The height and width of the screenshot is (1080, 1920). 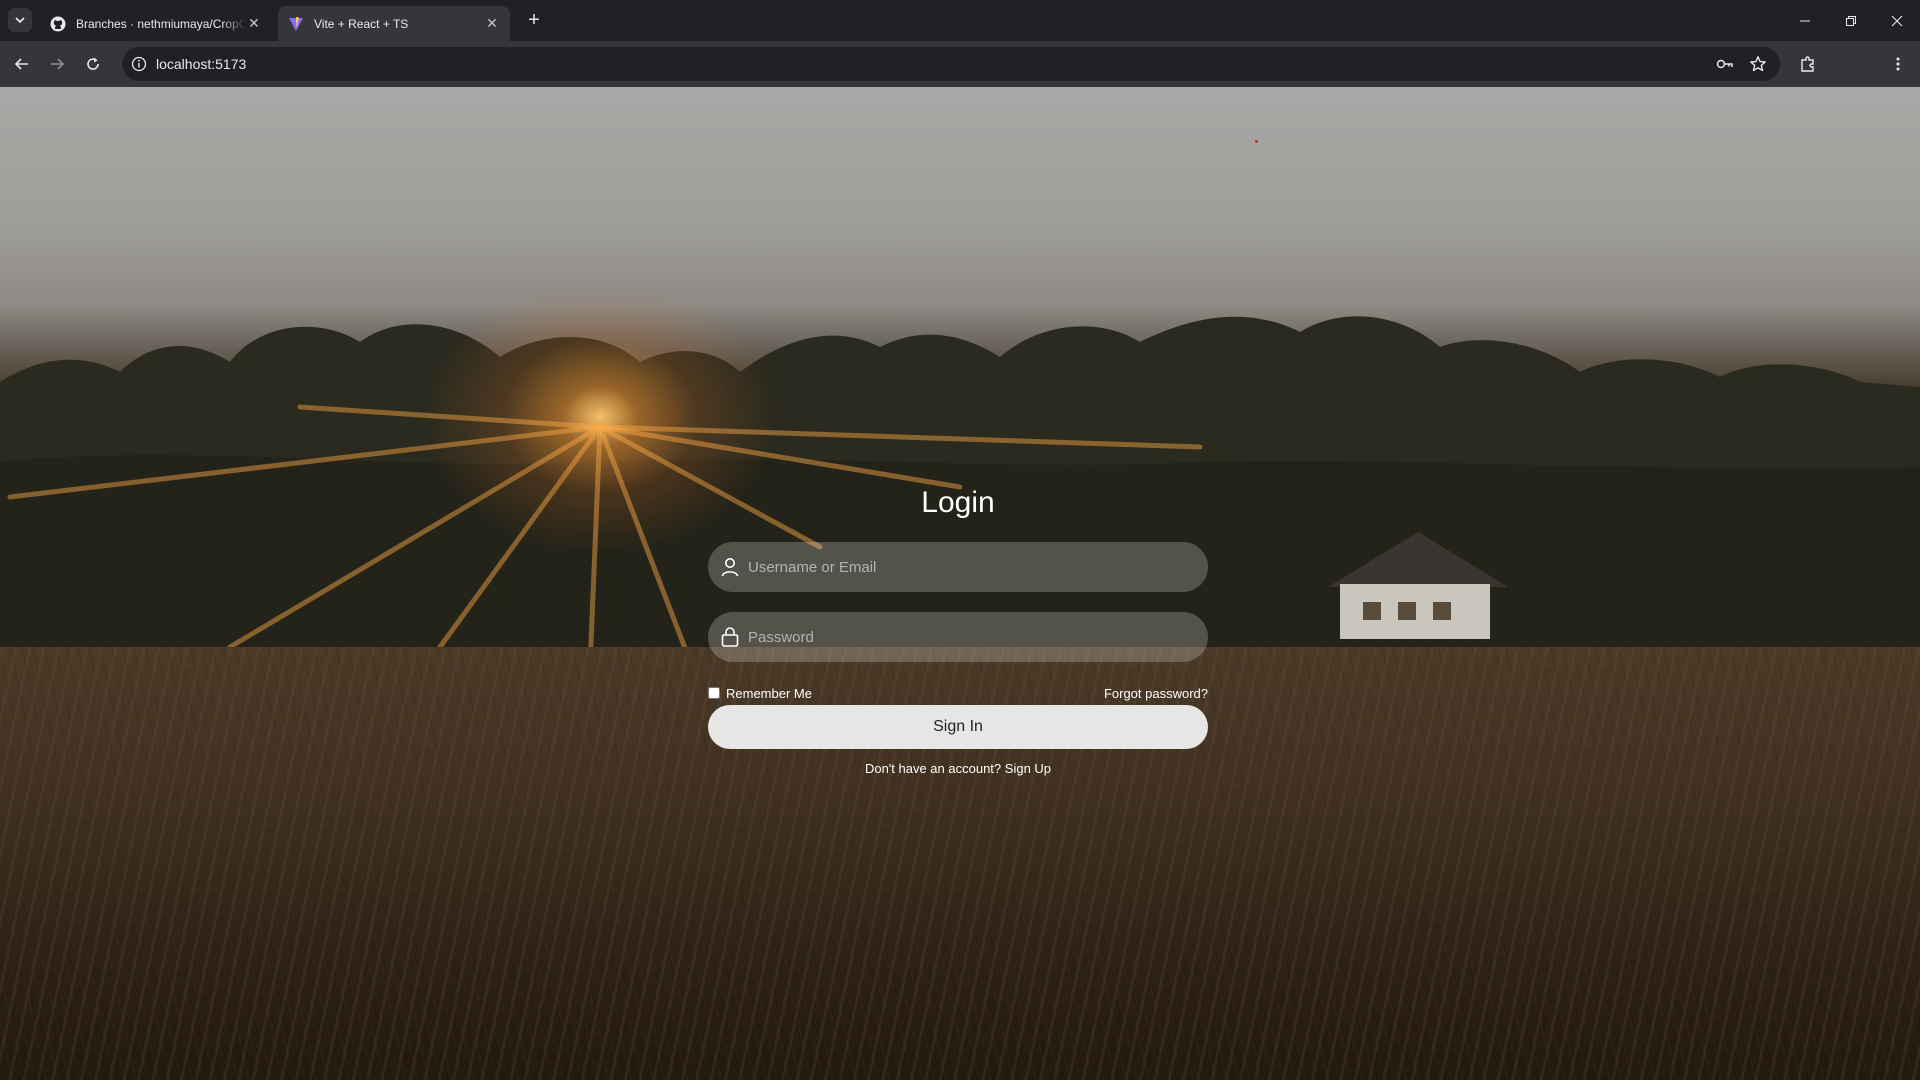 I want to click on password-manager-button, so click(x=1725, y=64).